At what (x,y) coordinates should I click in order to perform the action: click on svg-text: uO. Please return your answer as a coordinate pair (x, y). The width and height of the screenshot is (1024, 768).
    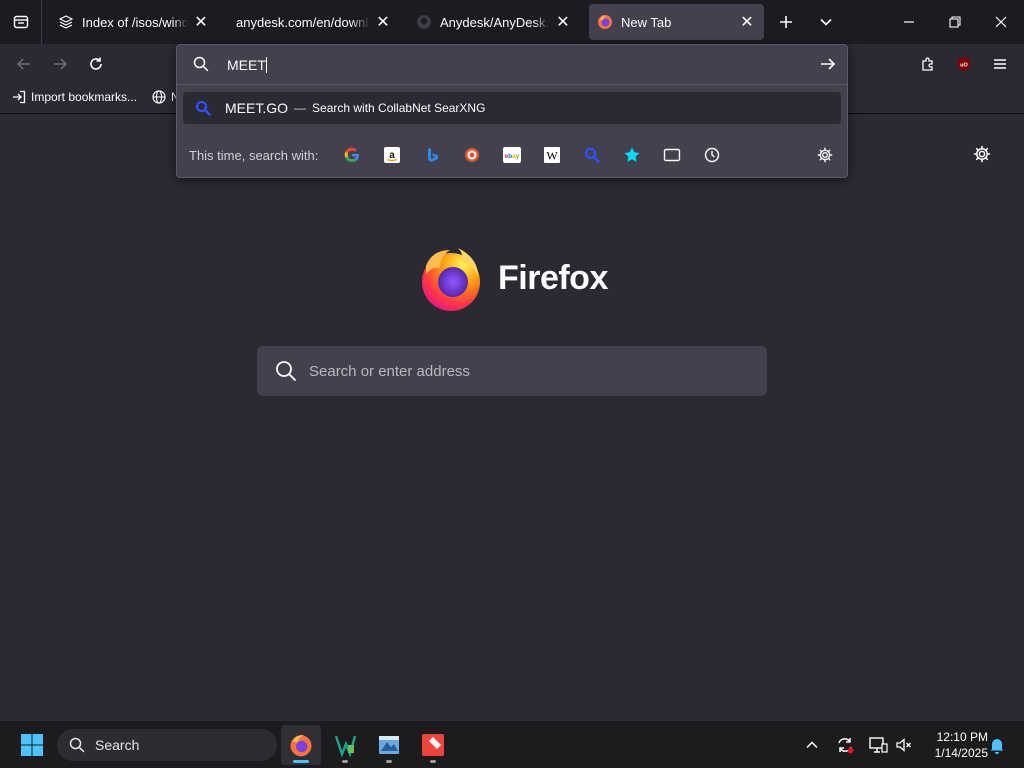
    Looking at the image, I should click on (964, 66).